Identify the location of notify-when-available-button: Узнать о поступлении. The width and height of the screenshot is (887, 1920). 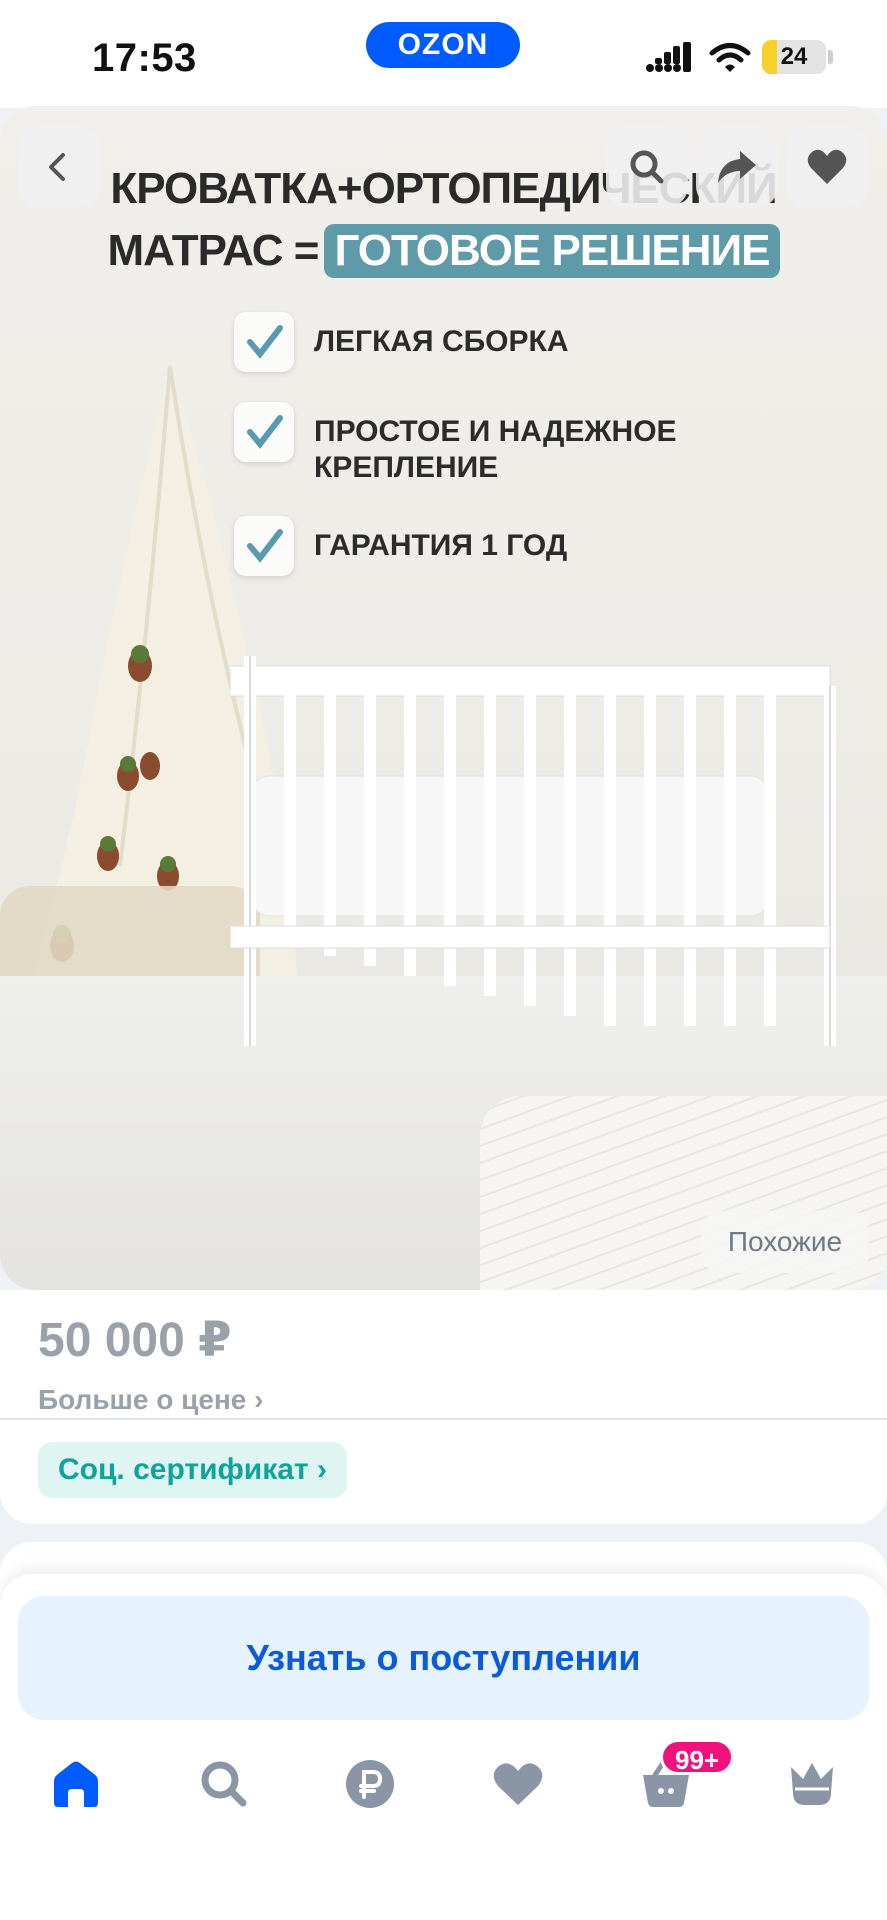
(443, 1658).